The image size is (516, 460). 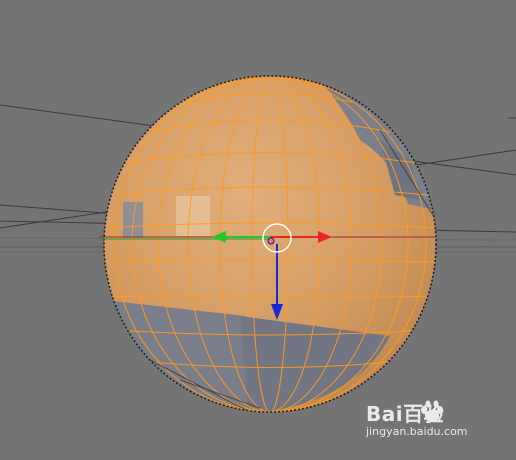 I want to click on pivot-dot-icon, so click(x=271, y=241).